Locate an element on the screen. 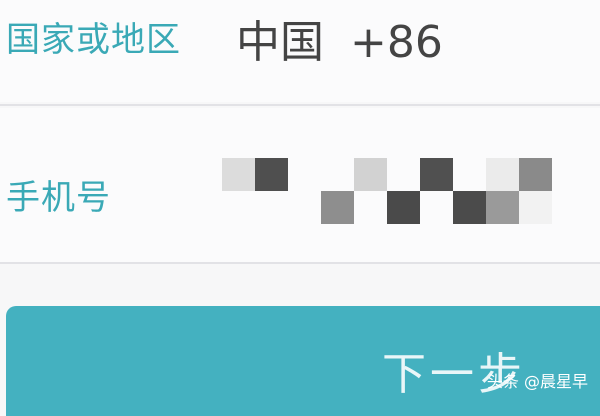 The width and height of the screenshot is (600, 416). phone-label: 手机号 is located at coordinates (58, 198).